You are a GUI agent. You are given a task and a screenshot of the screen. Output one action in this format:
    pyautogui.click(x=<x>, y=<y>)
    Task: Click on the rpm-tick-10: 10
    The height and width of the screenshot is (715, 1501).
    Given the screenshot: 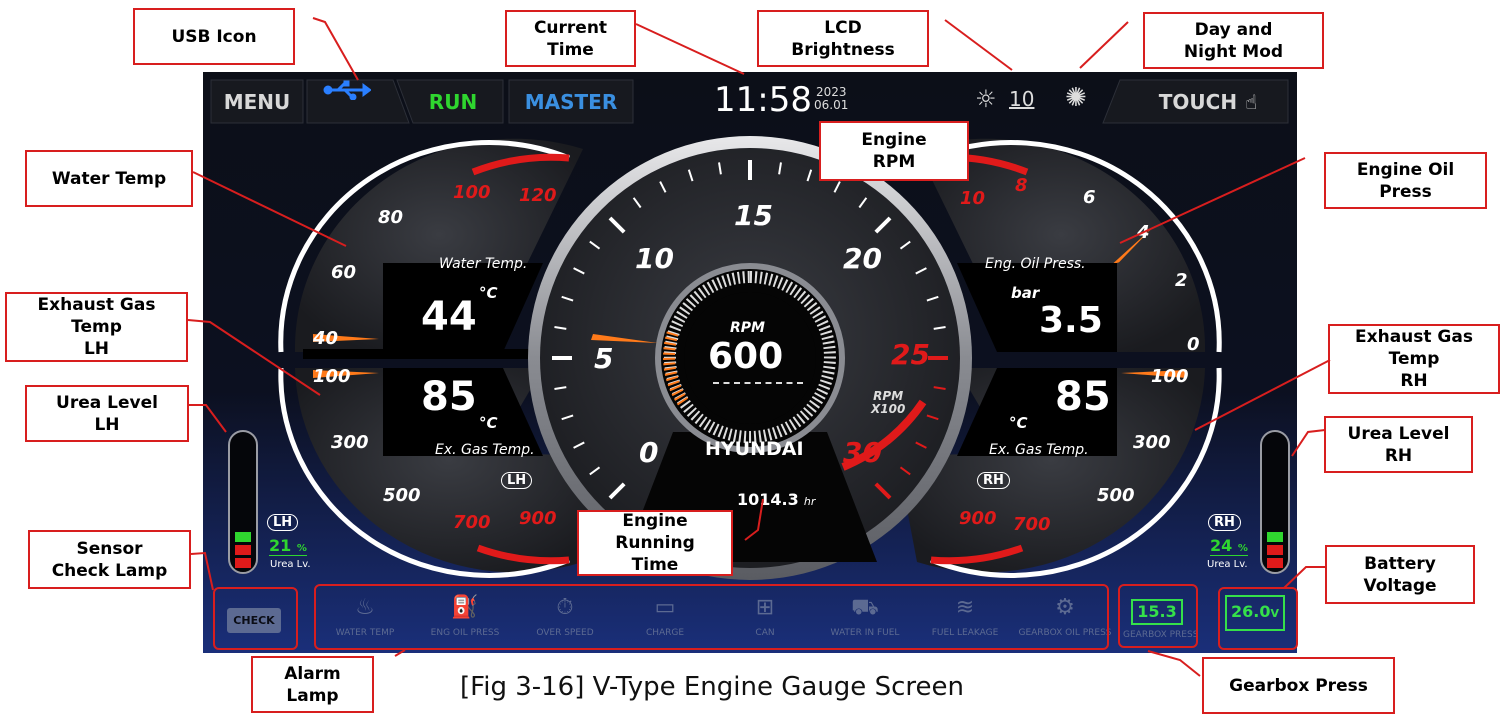 What is the action you would take?
    pyautogui.click(x=654, y=258)
    